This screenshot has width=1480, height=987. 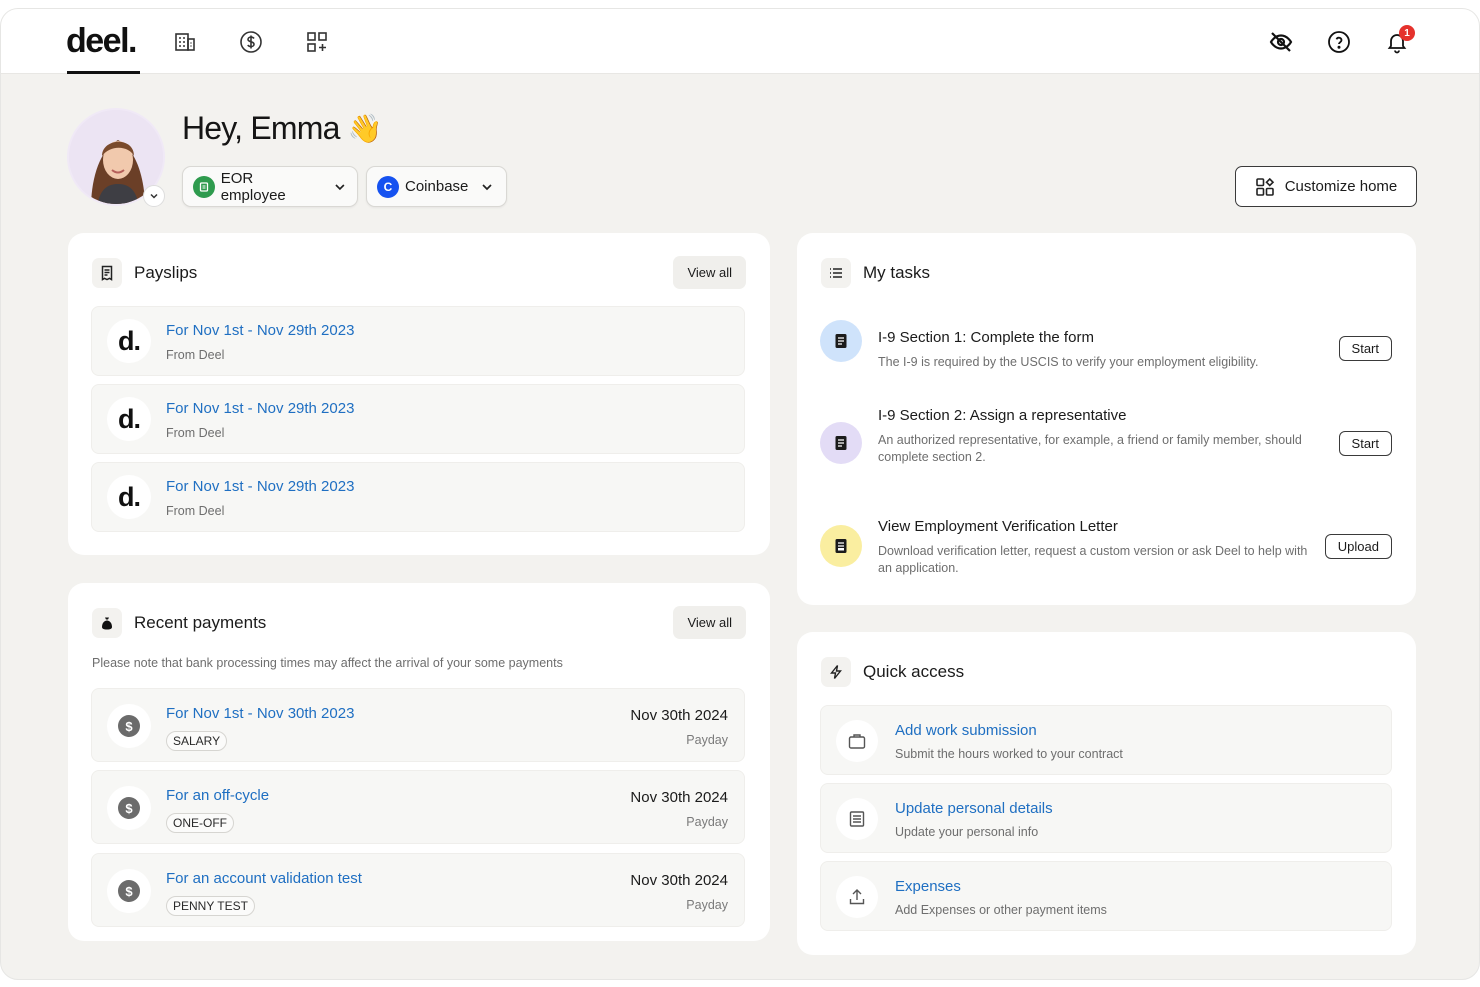 What do you see at coordinates (897, 272) in the screenshot?
I see `tasks-title: My tasks` at bounding box center [897, 272].